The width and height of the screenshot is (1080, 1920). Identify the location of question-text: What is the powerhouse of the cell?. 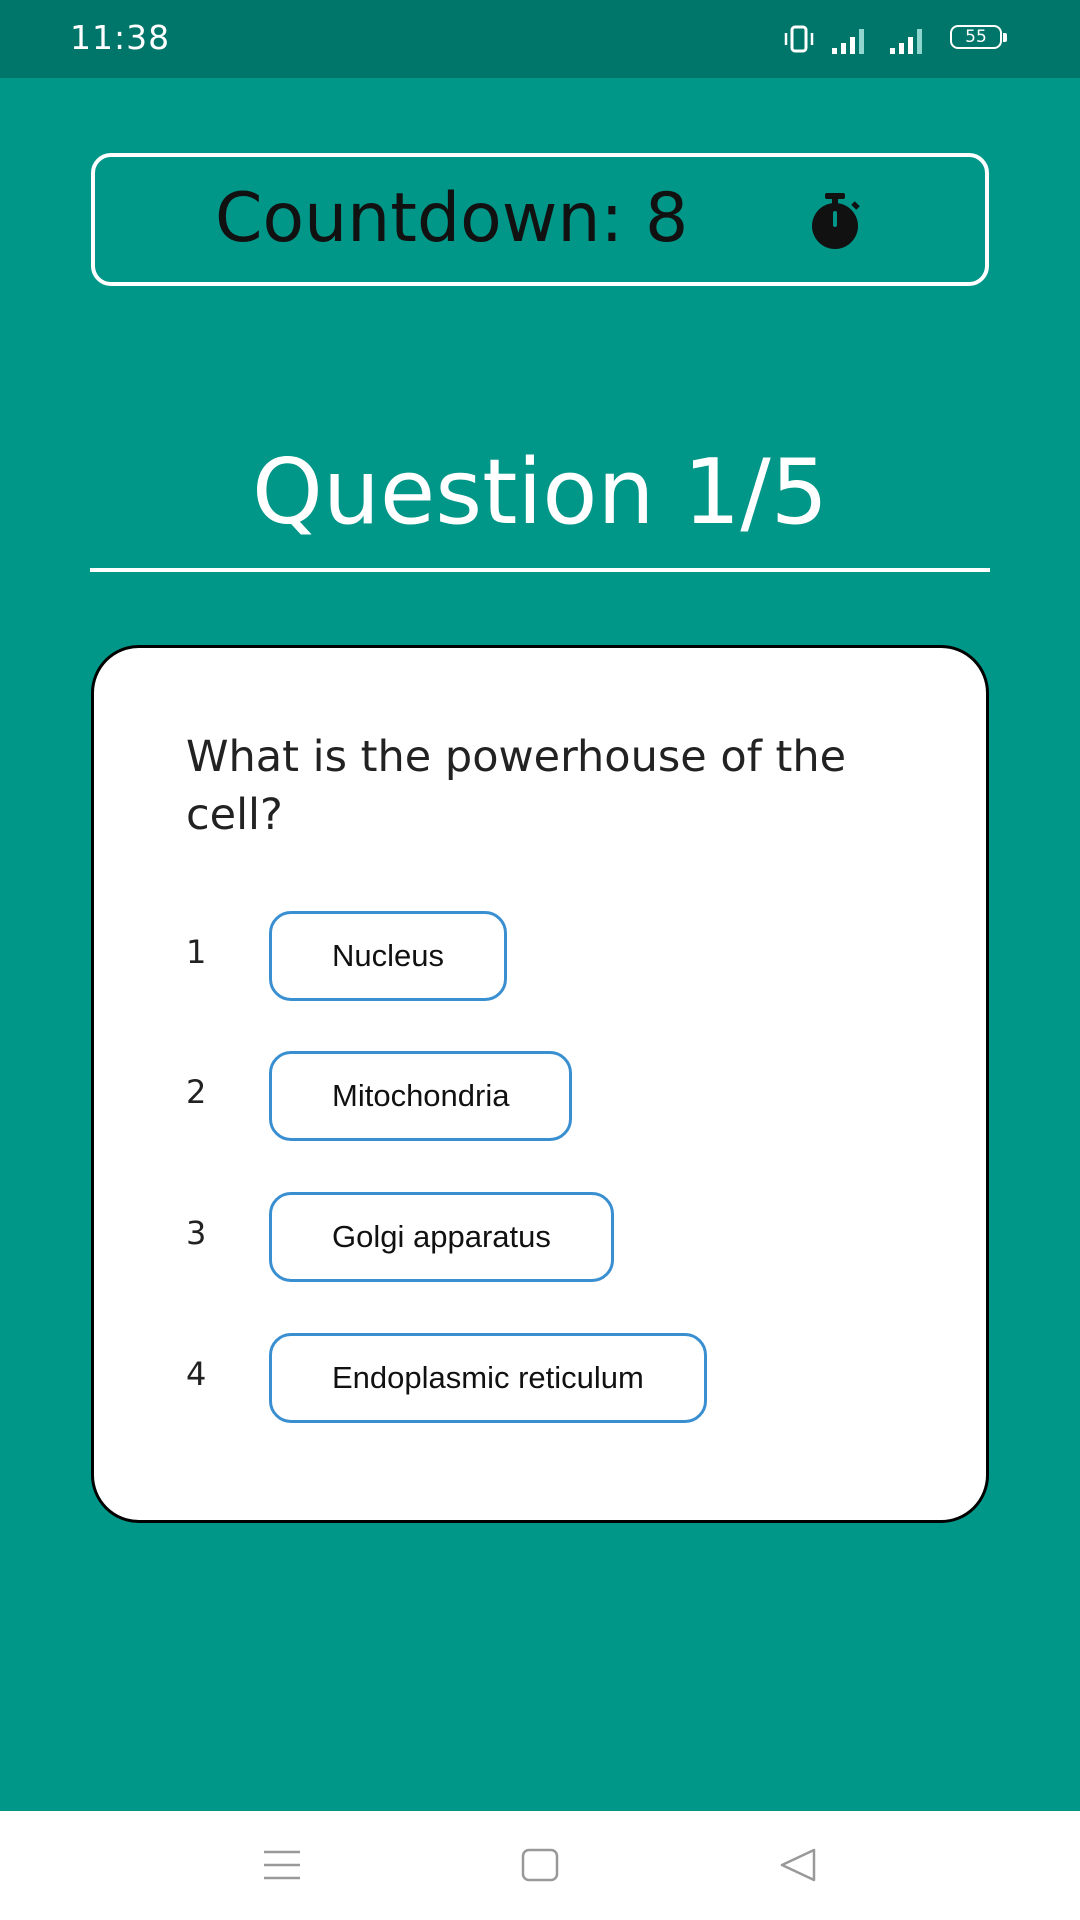
(516, 786).